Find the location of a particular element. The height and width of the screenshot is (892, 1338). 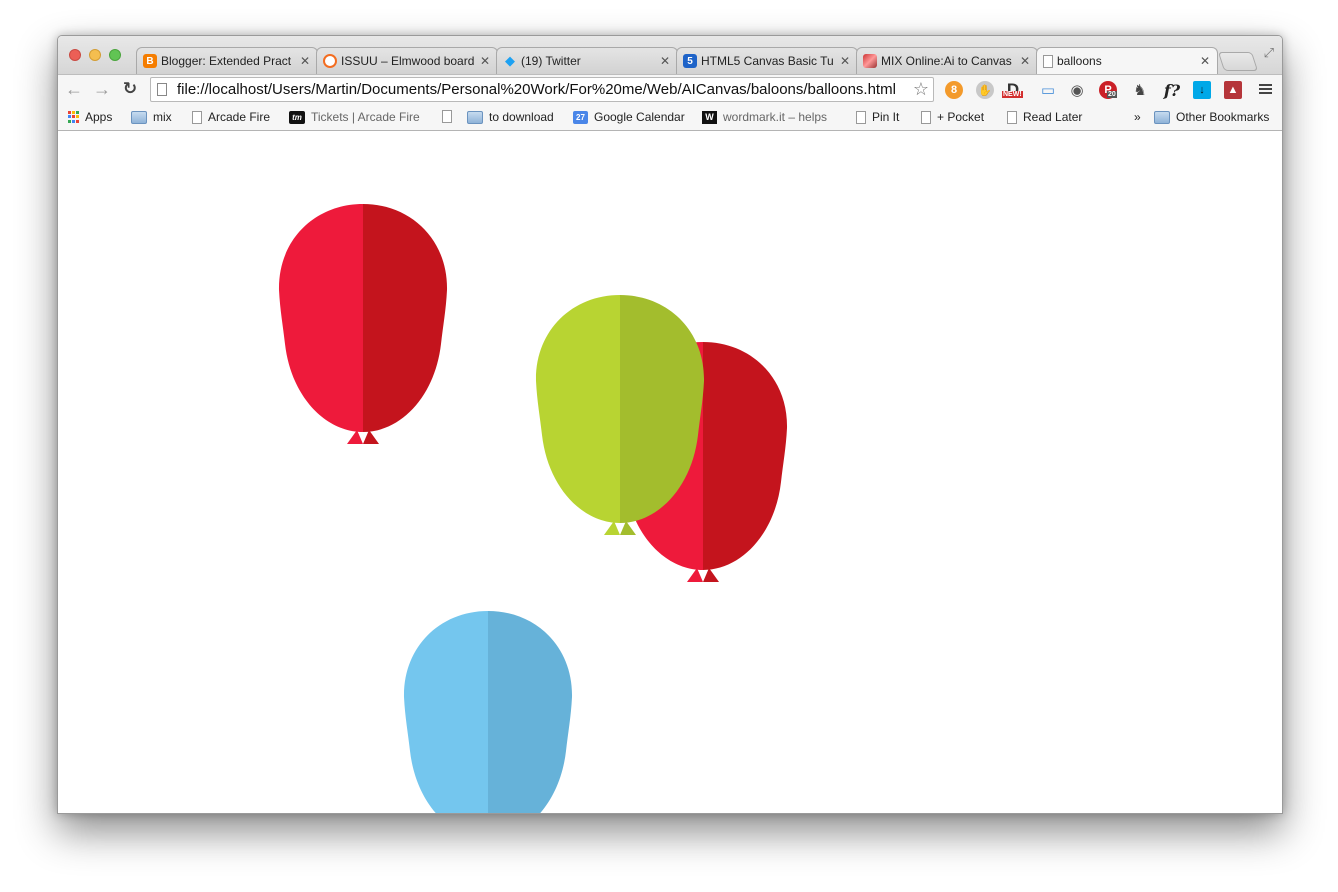

bookmarks-overflow-button: » is located at coordinates (1137, 117).